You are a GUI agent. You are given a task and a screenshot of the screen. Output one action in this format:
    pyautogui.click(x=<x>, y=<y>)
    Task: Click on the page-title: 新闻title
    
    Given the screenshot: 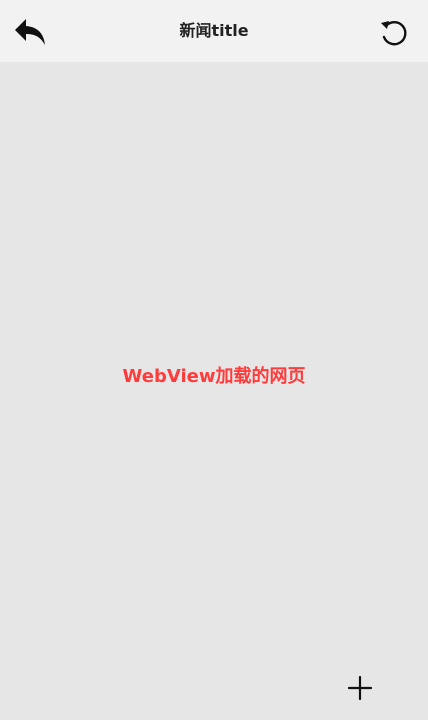 What is the action you would take?
    pyautogui.click(x=214, y=30)
    